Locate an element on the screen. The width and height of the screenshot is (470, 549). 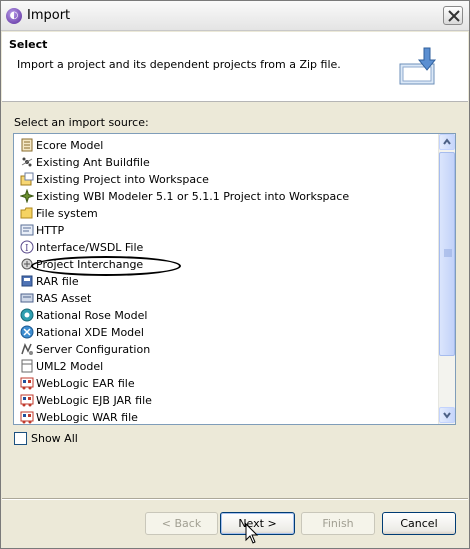
list-item: Ecore Model is located at coordinates (226, 145).